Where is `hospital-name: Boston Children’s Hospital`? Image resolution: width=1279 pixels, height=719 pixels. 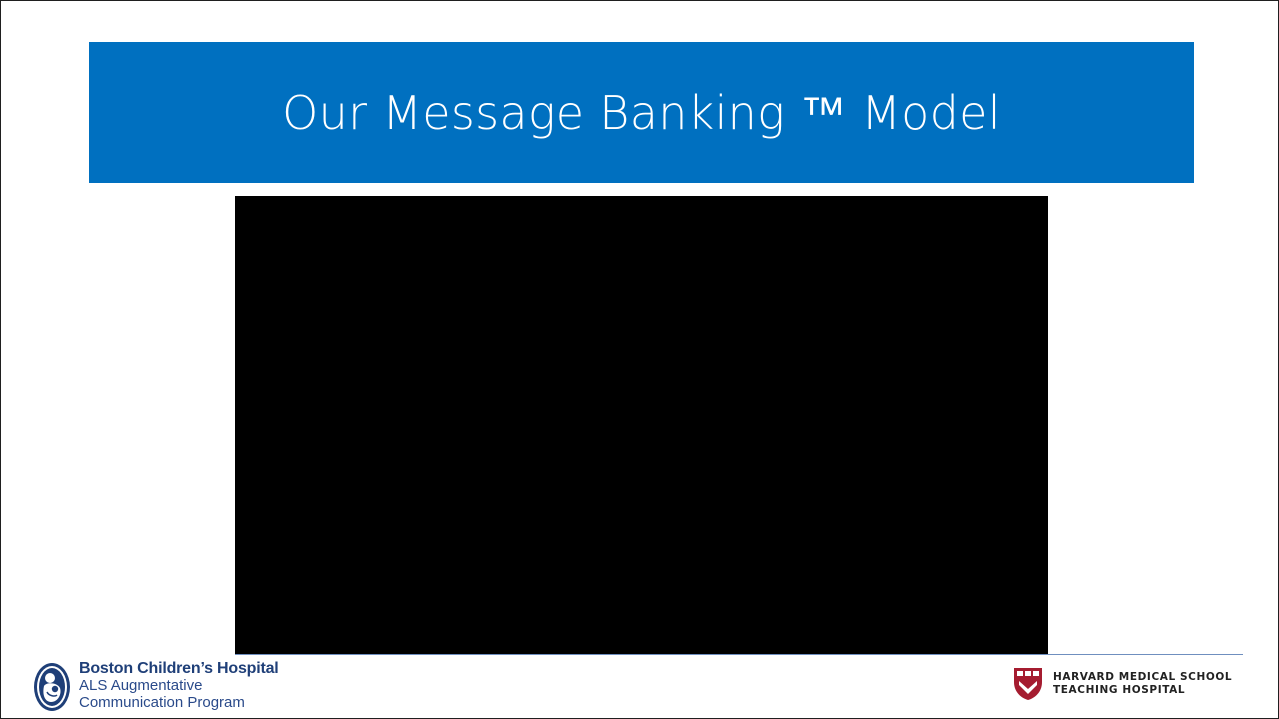 hospital-name: Boston Children’s Hospital is located at coordinates (179, 668).